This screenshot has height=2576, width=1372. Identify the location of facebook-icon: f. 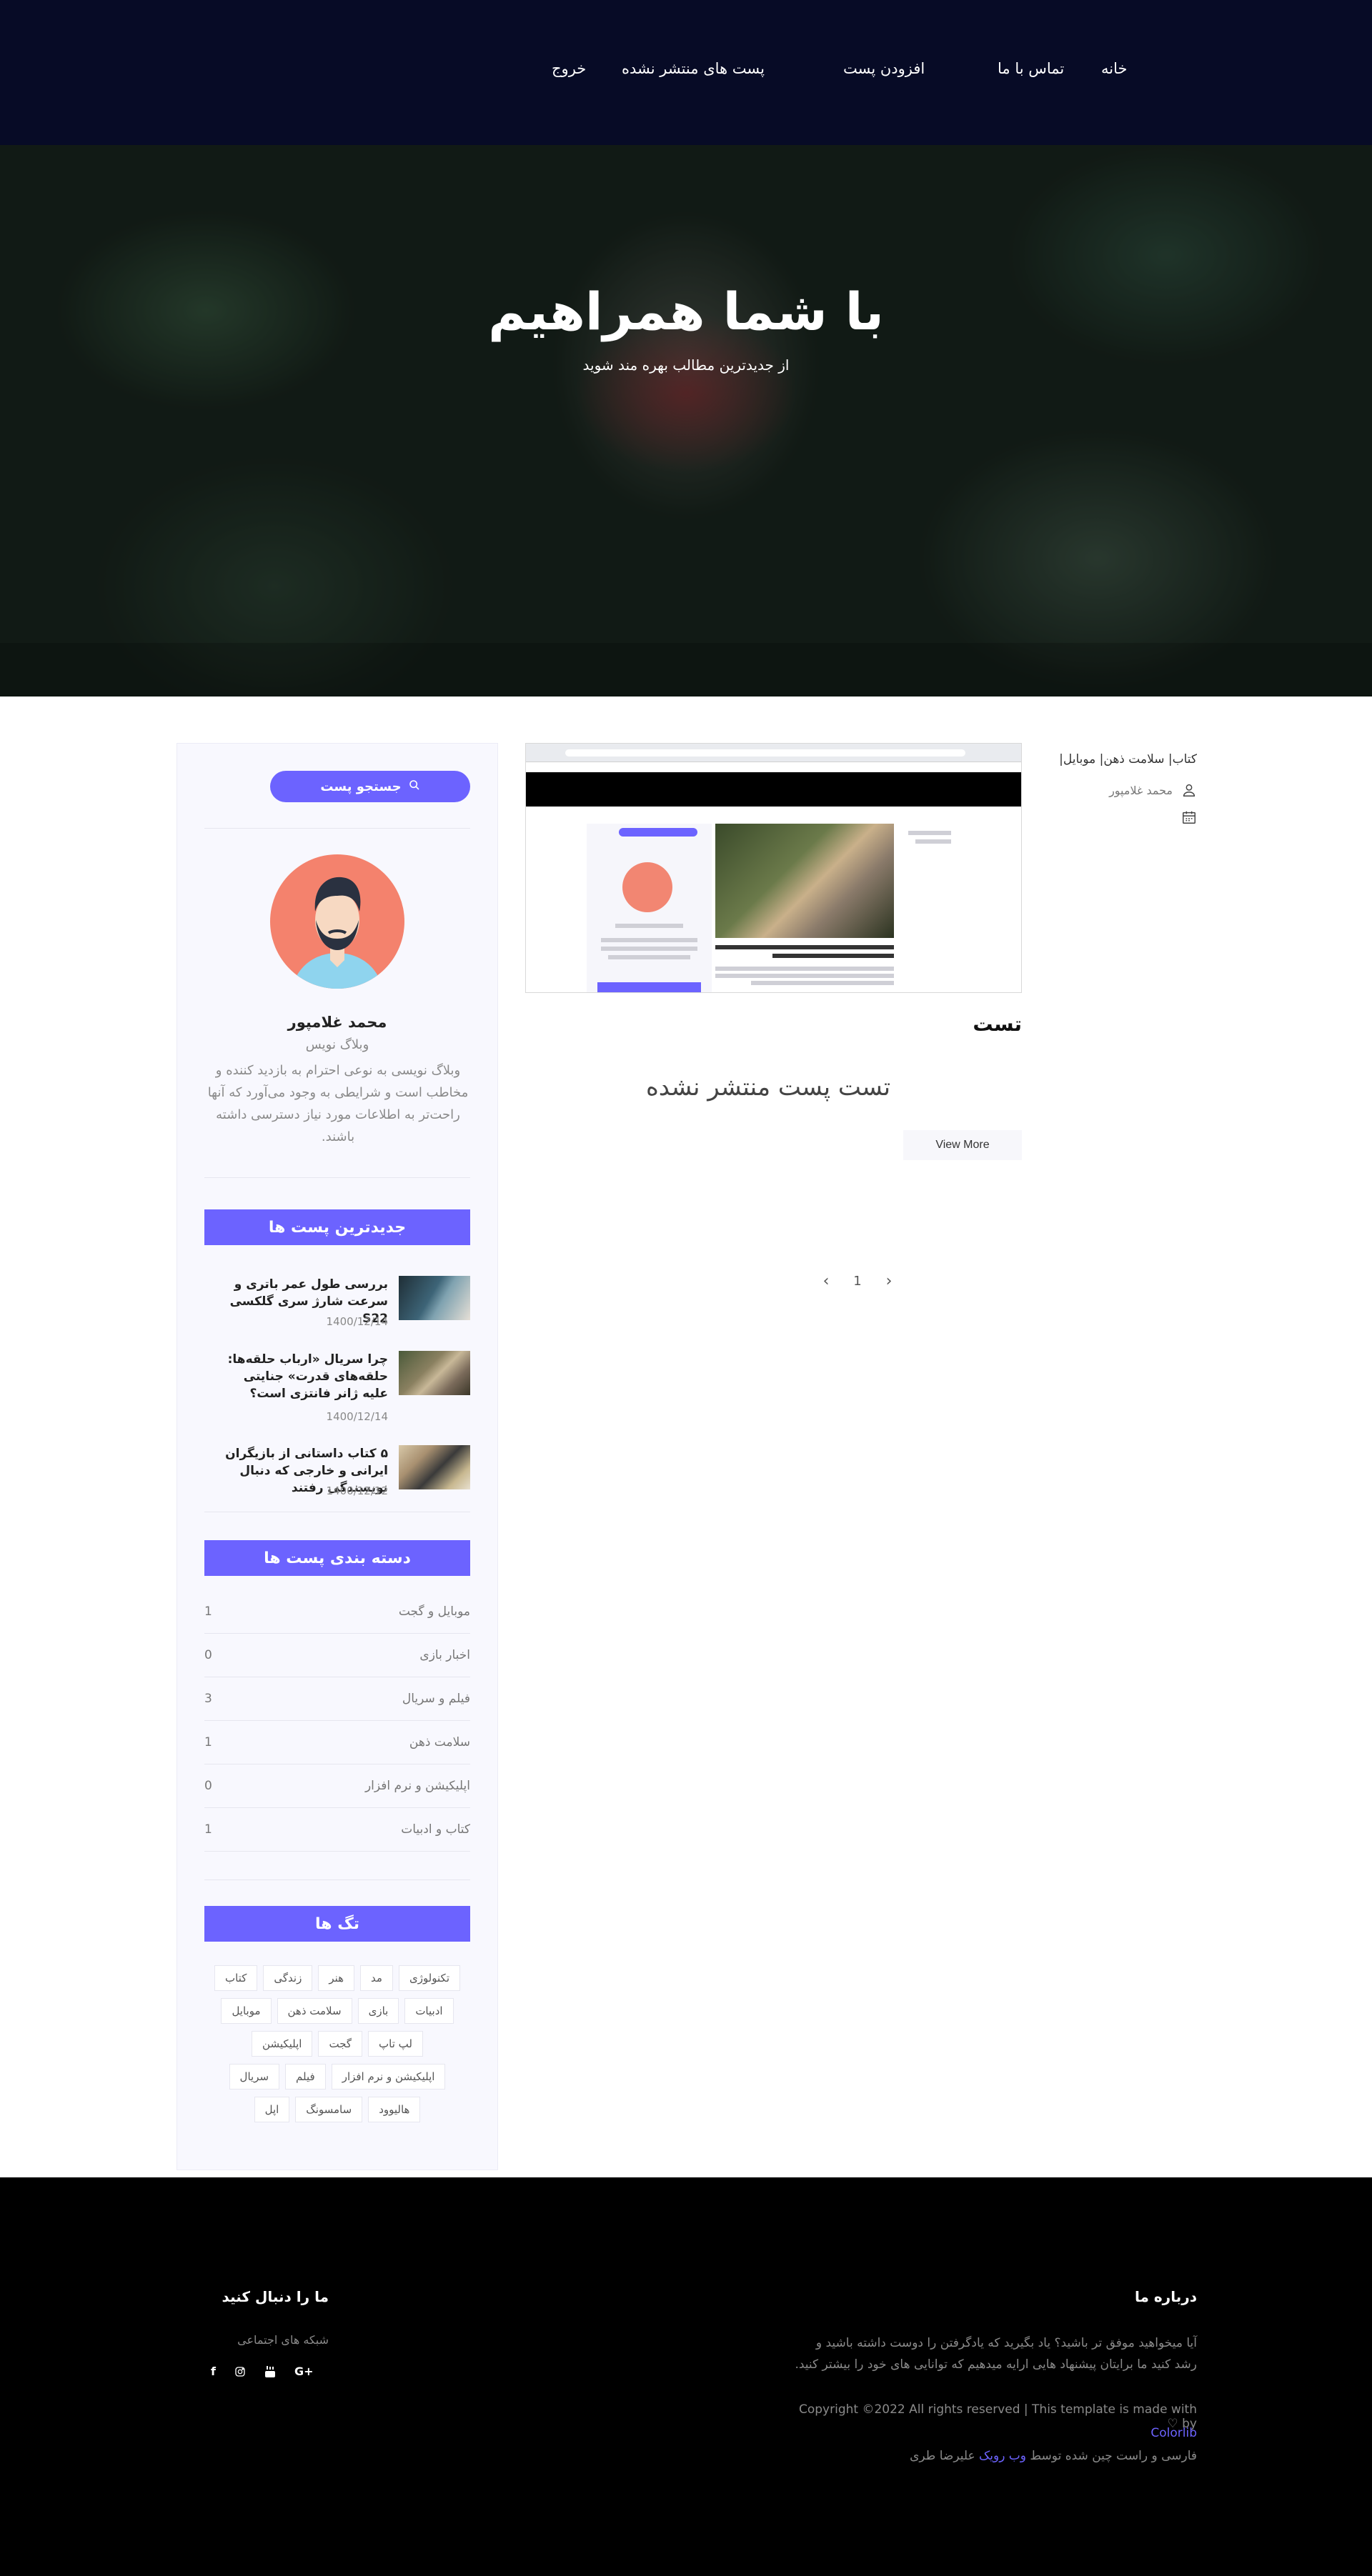
(213, 2372).